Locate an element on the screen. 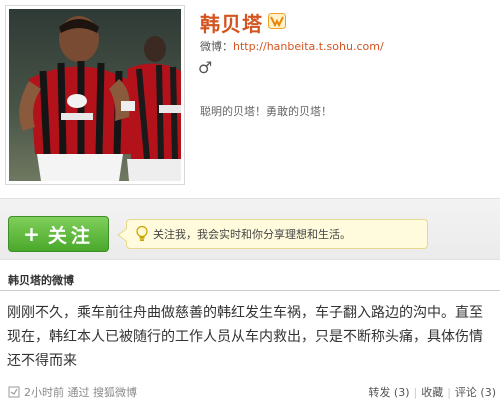 The image size is (500, 406). blog-line: 微博：http://hanbeita.t.sohu.com/ is located at coordinates (292, 46).